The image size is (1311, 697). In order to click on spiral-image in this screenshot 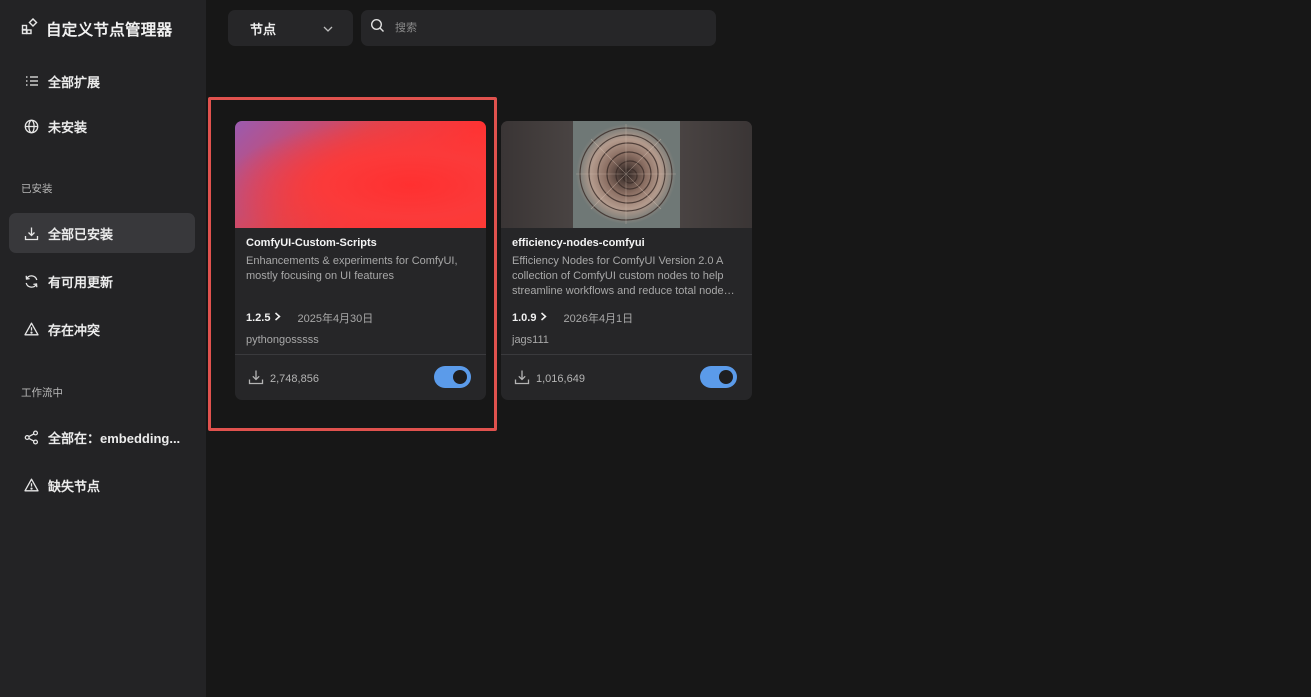, I will do `click(626, 174)`.